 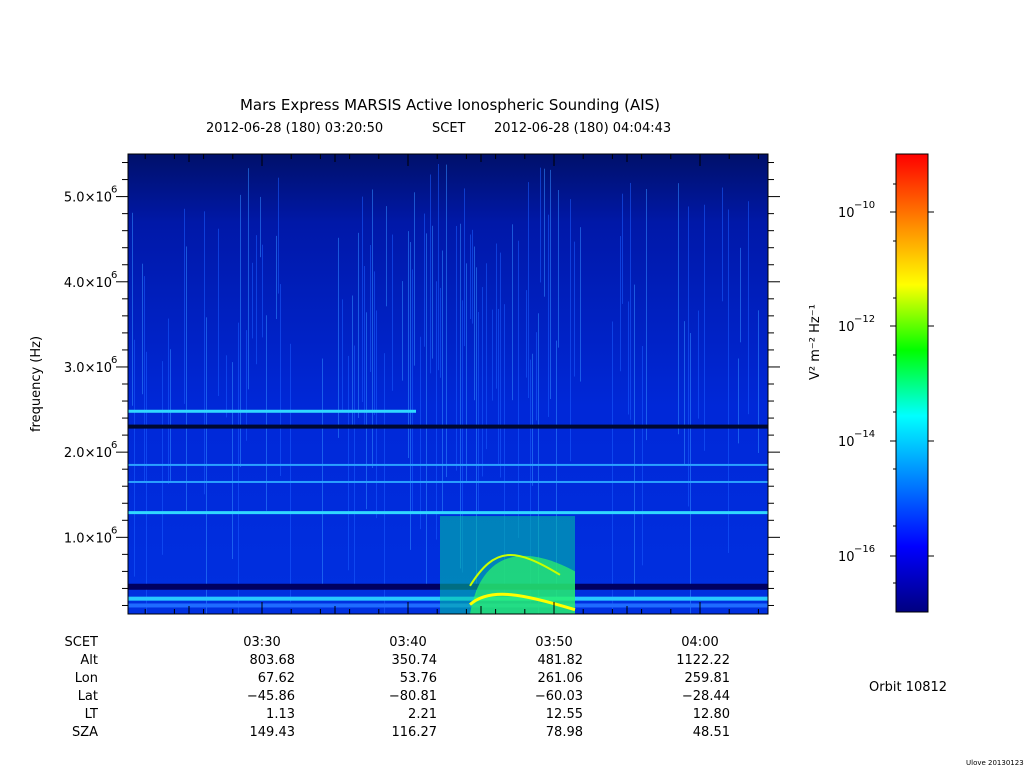 I want to click on ephemeris-row-label: Alt, so click(x=89, y=660).